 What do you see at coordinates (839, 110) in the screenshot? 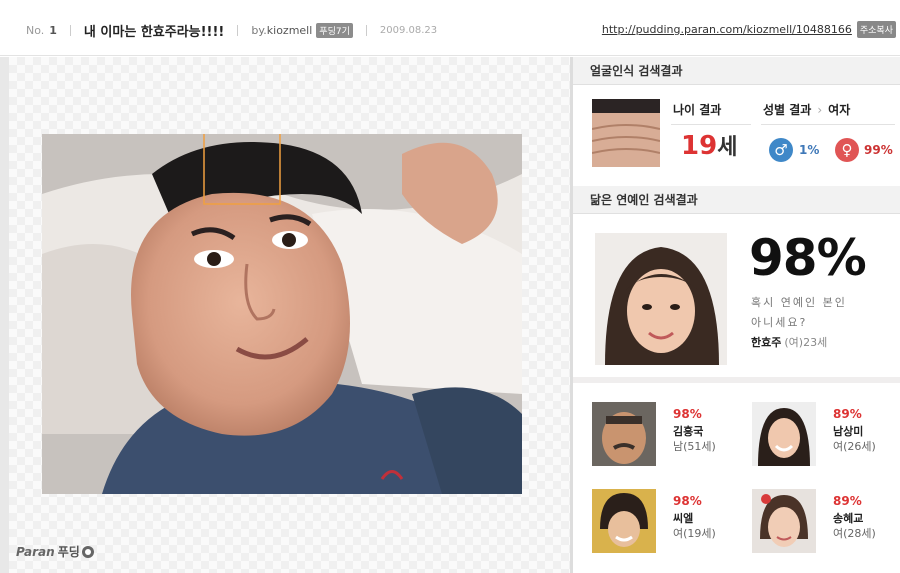
I see `gender-result-value: 여자` at bounding box center [839, 110].